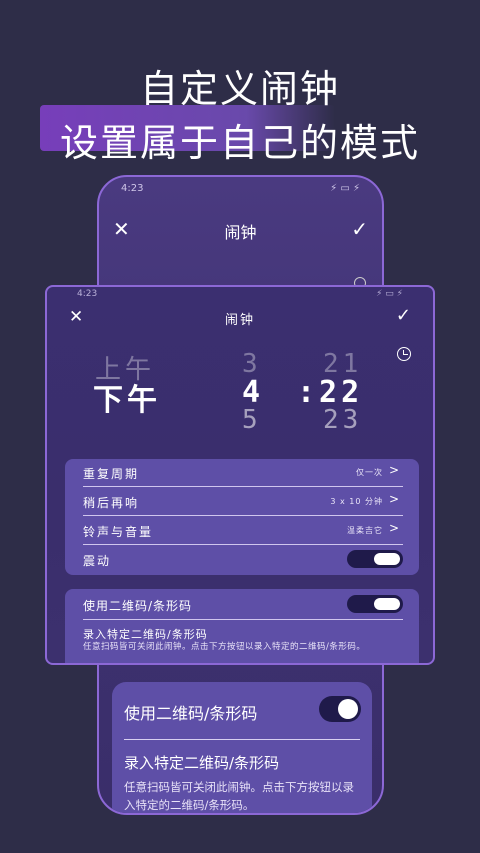  What do you see at coordinates (356, 501) in the screenshot?
I see `setting-value: 3 x 10 分钟` at bounding box center [356, 501].